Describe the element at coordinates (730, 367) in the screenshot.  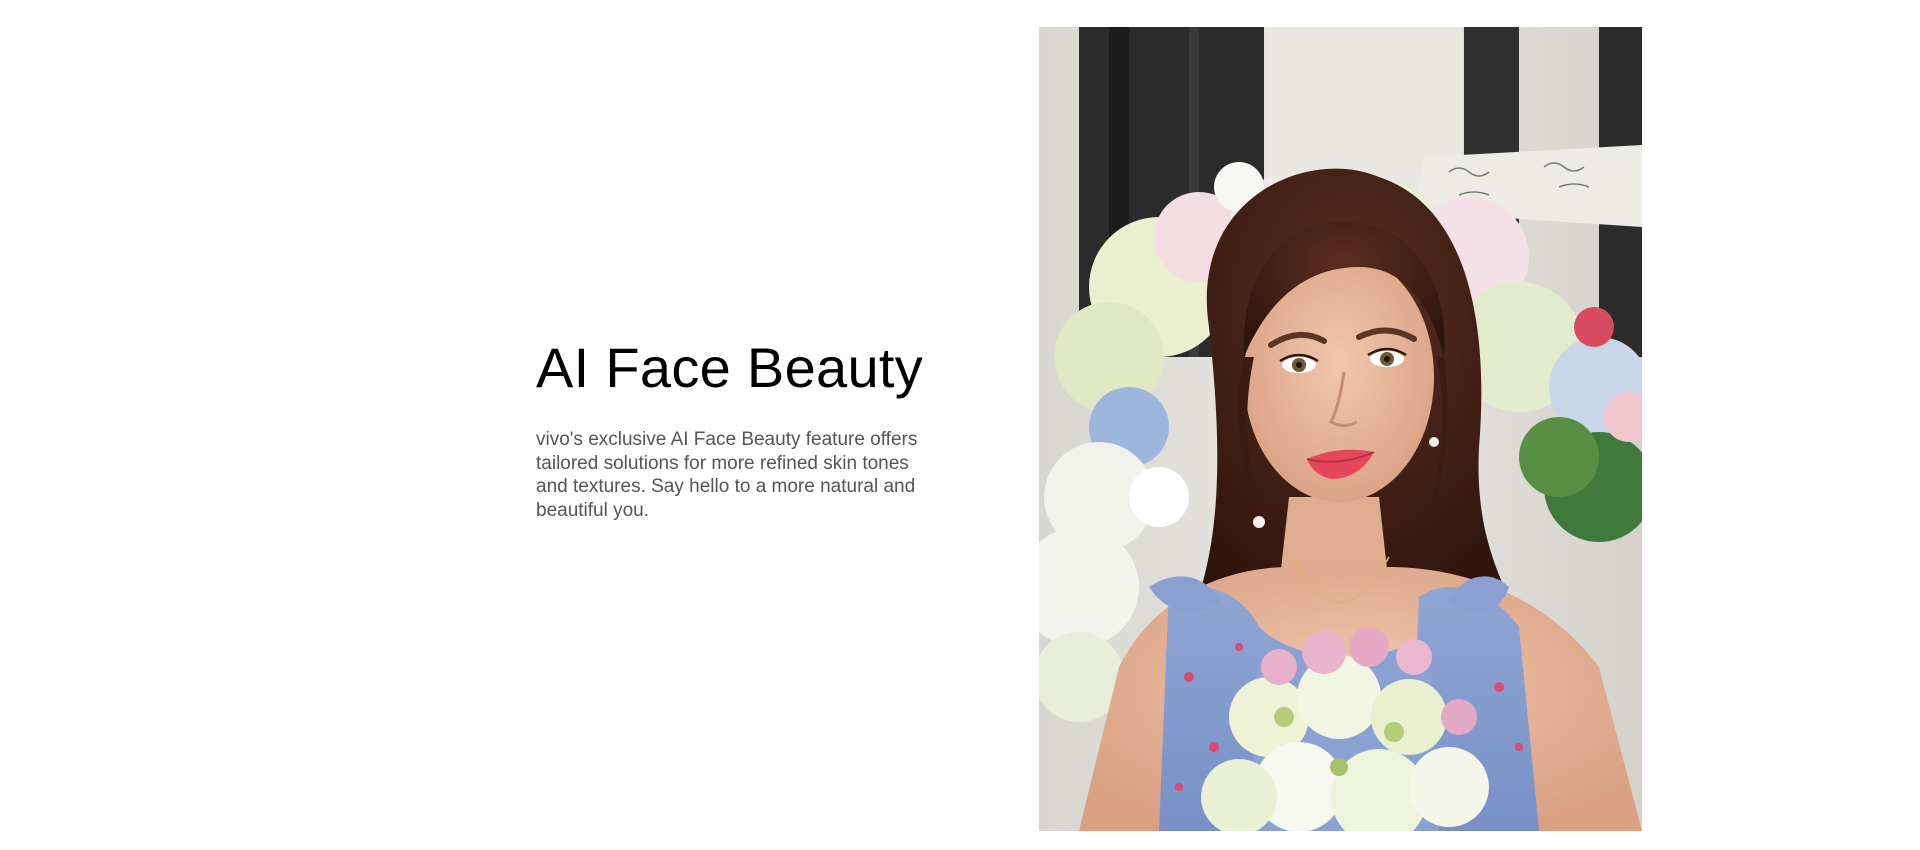
I see `feature-title: AI Face Beauty` at that location.